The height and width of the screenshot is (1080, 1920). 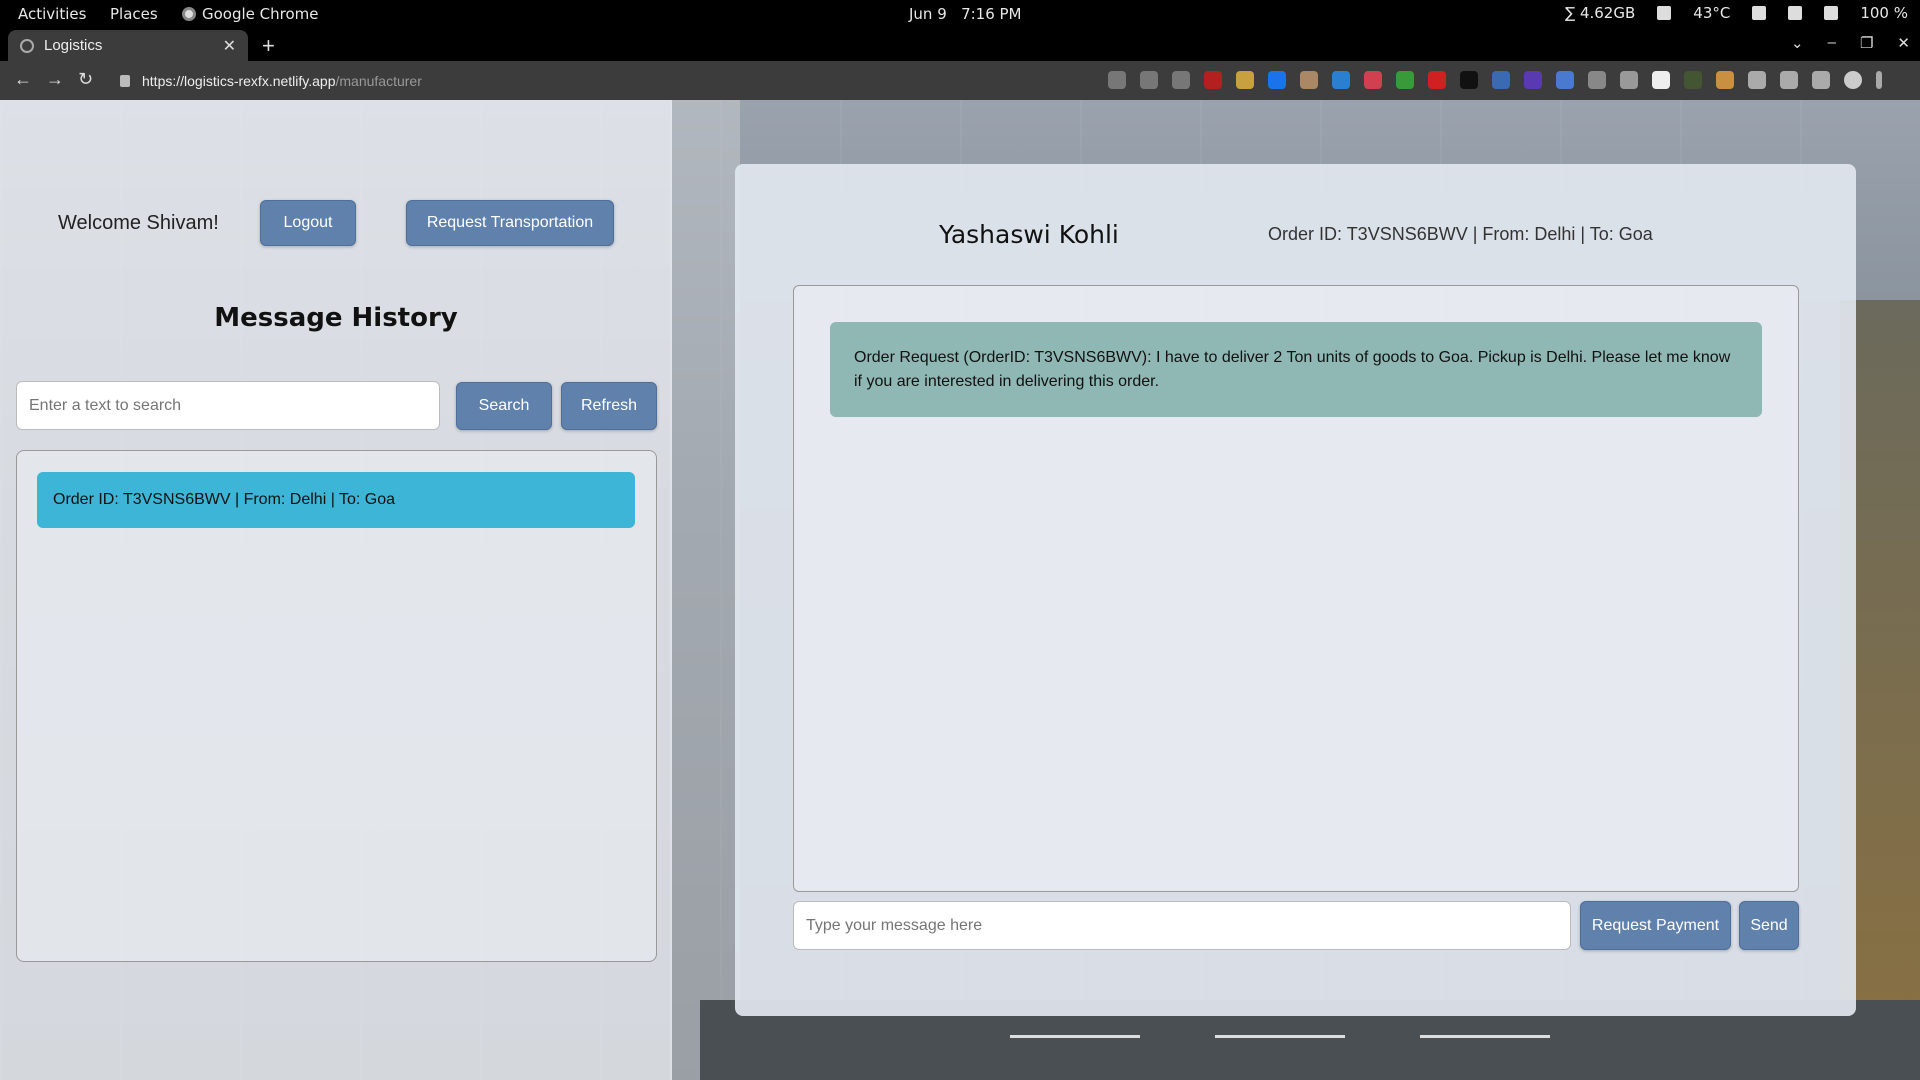 What do you see at coordinates (1565, 80) in the screenshot?
I see `translate-icon` at bounding box center [1565, 80].